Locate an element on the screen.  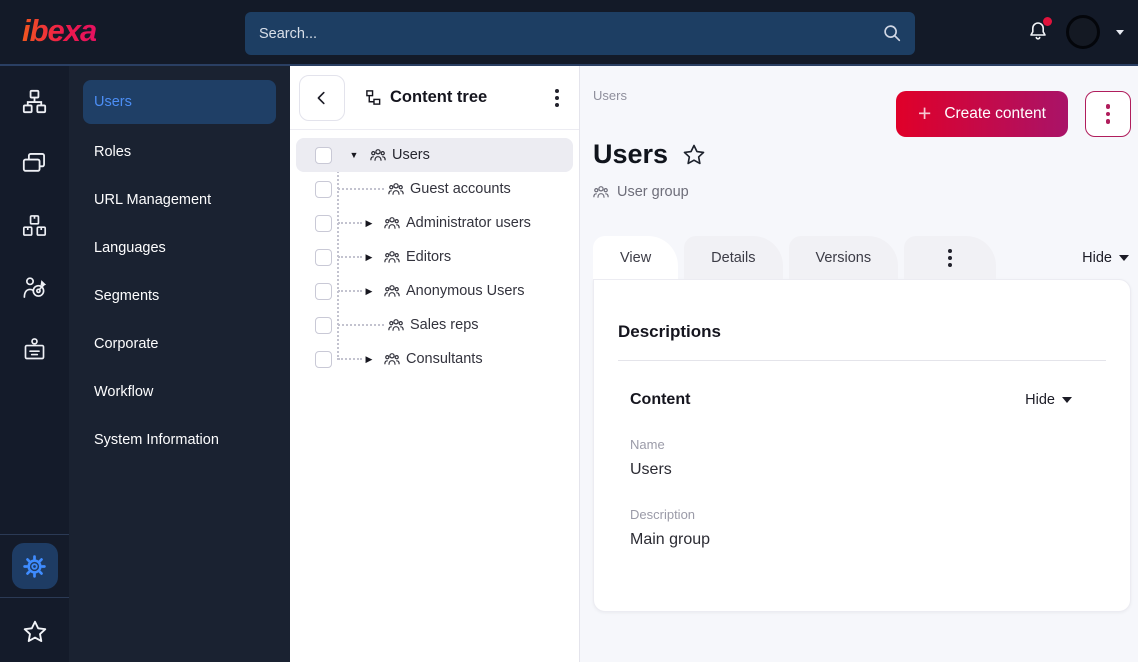
tab-versions: Versions is located at coordinates (843, 257).